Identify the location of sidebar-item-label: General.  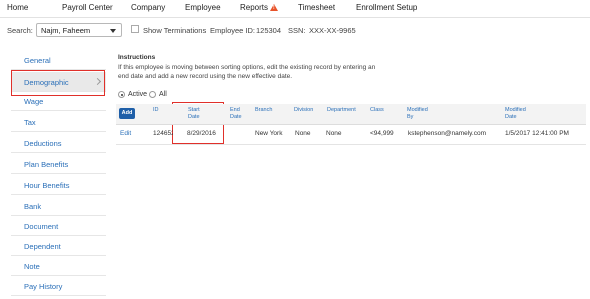
(37, 60).